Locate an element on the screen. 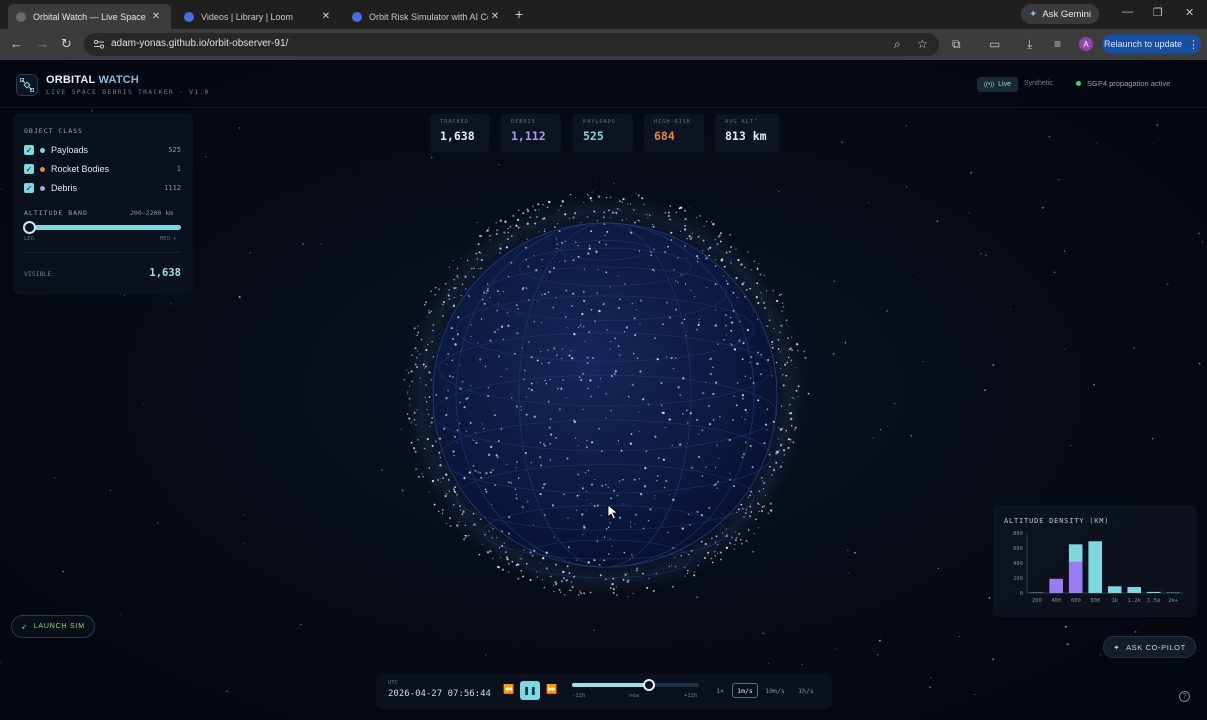  checkbox-payloads: ✓ is located at coordinates (29, 150).